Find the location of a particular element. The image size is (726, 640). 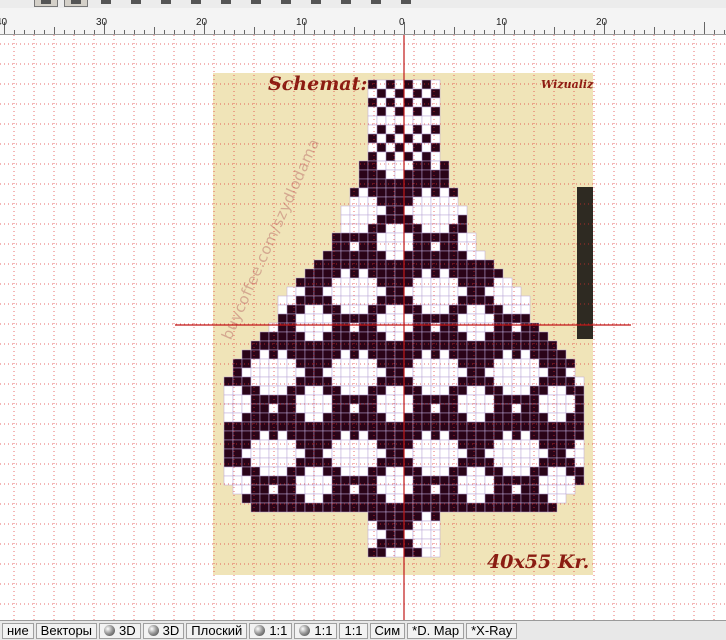

status-item: Сим is located at coordinates (387, 630).